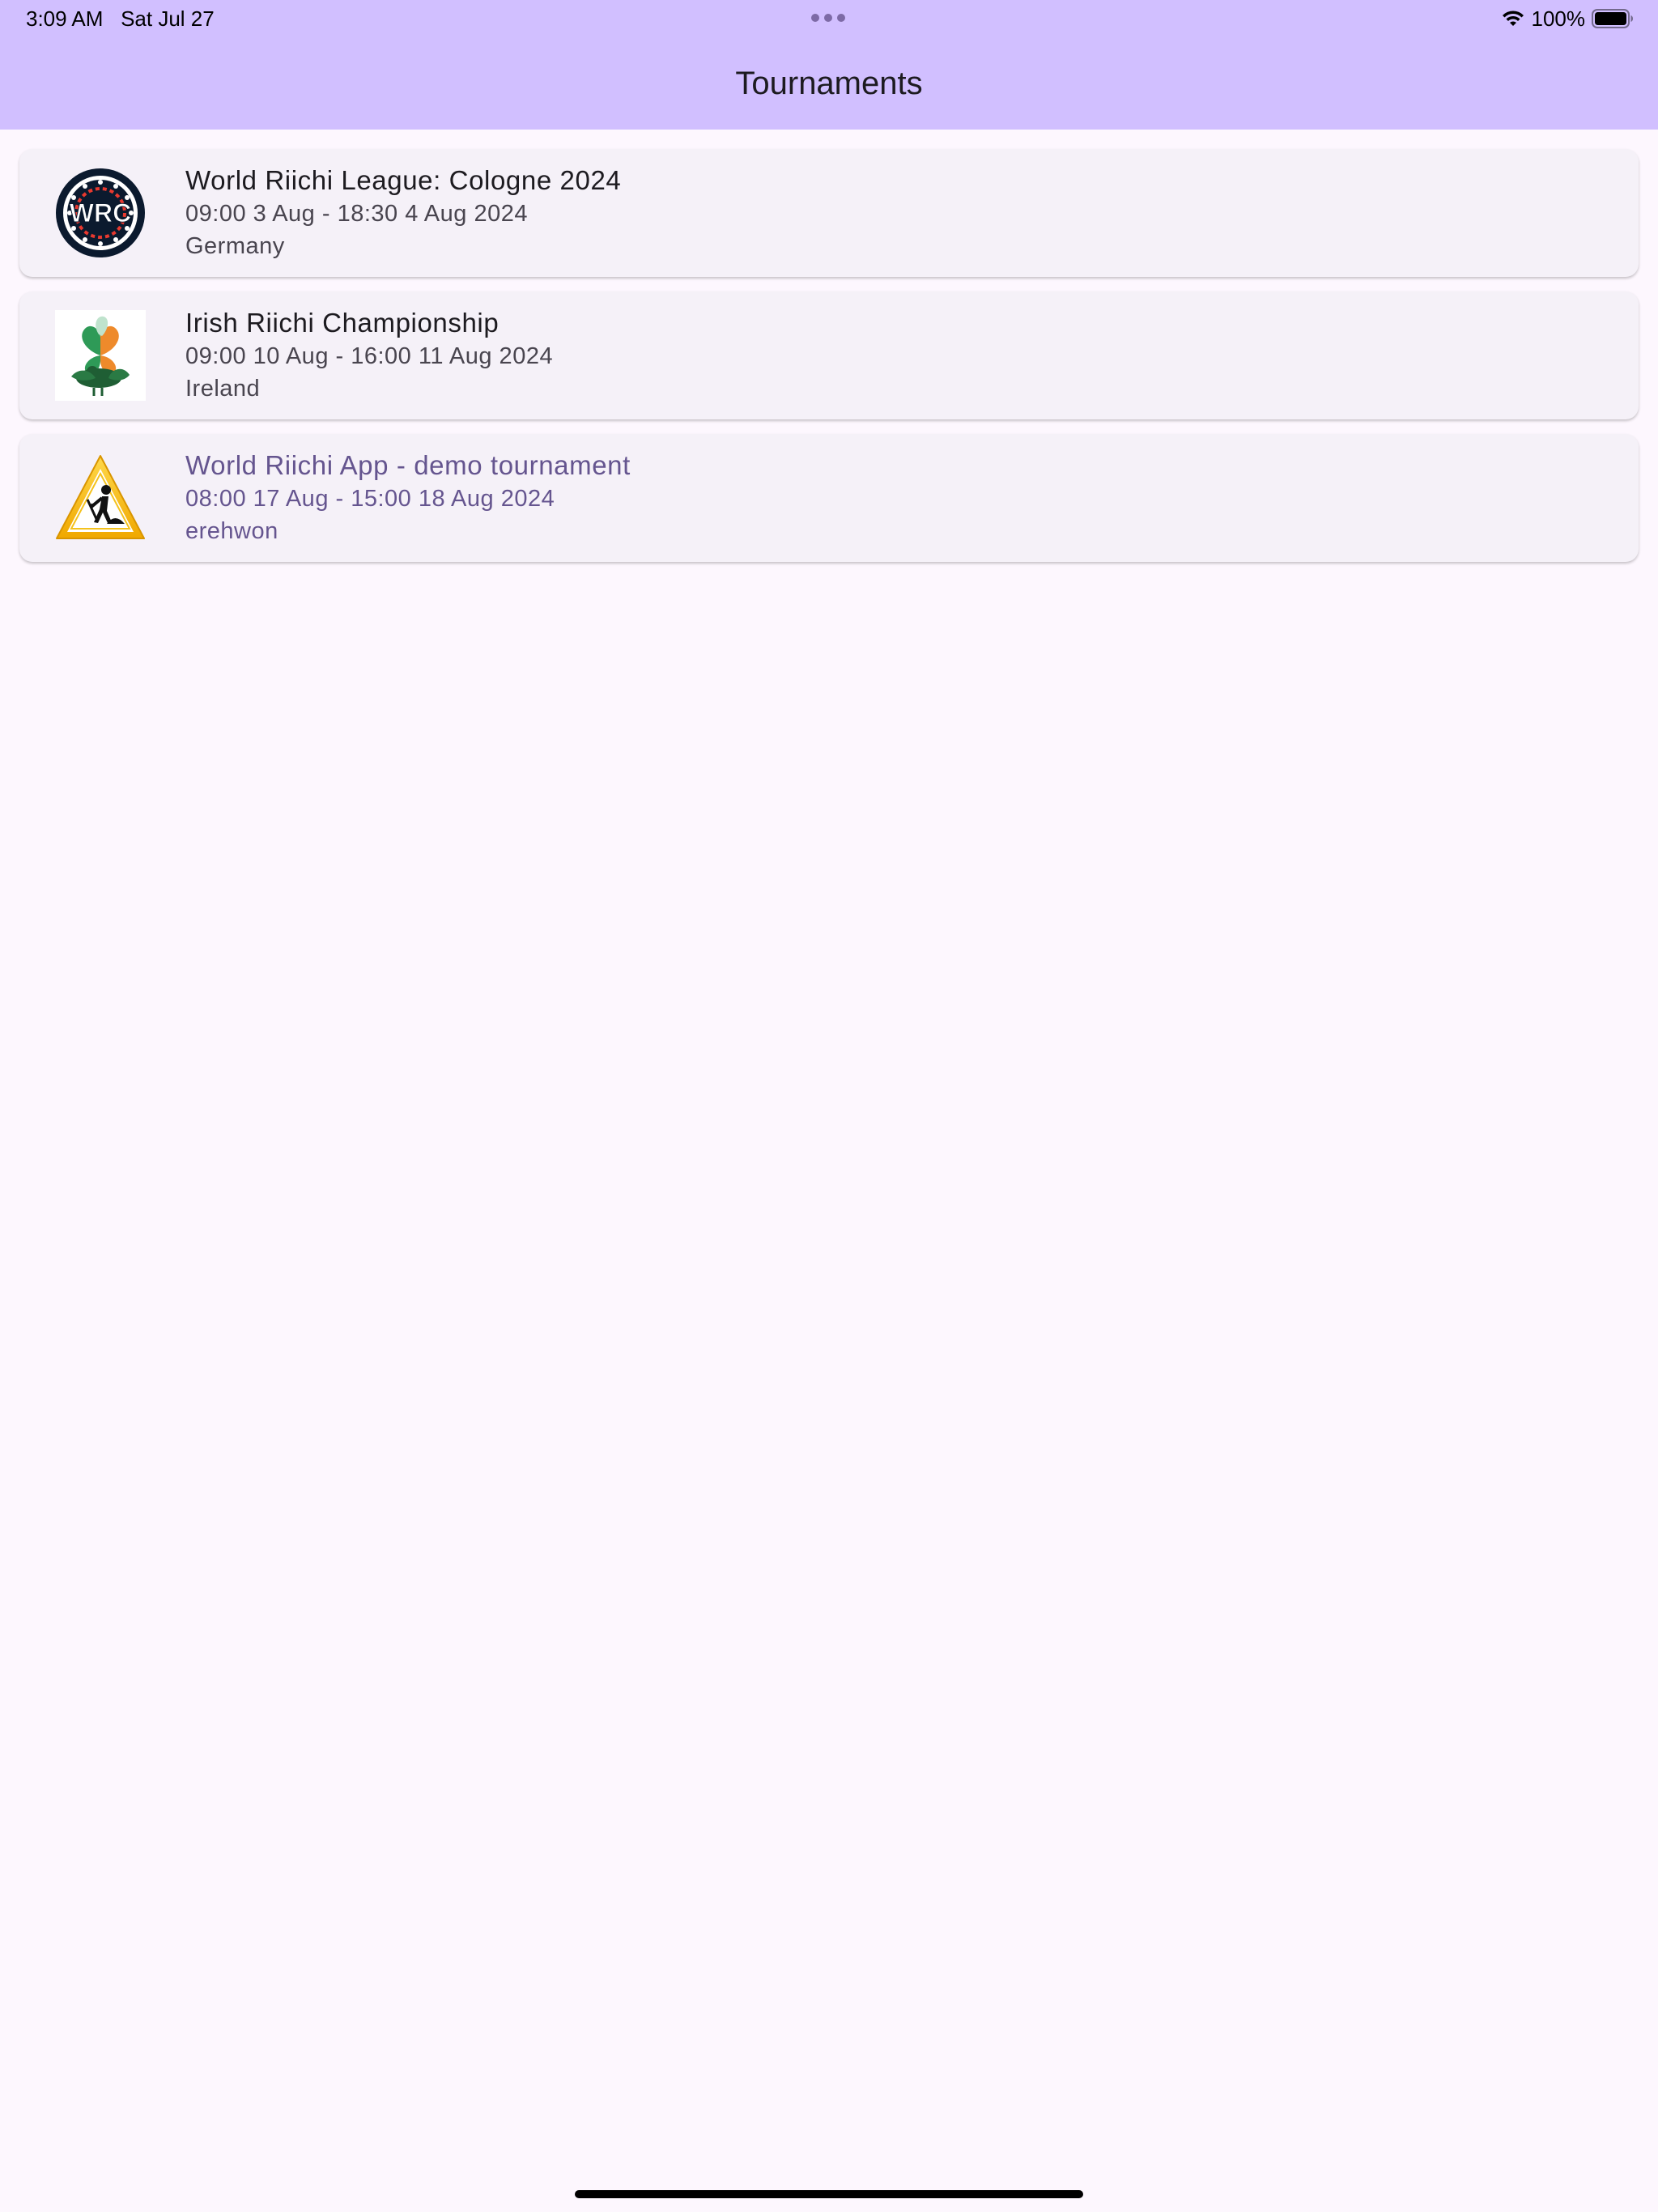 The image size is (1658, 2212). I want to click on home-indicator, so click(829, 2194).